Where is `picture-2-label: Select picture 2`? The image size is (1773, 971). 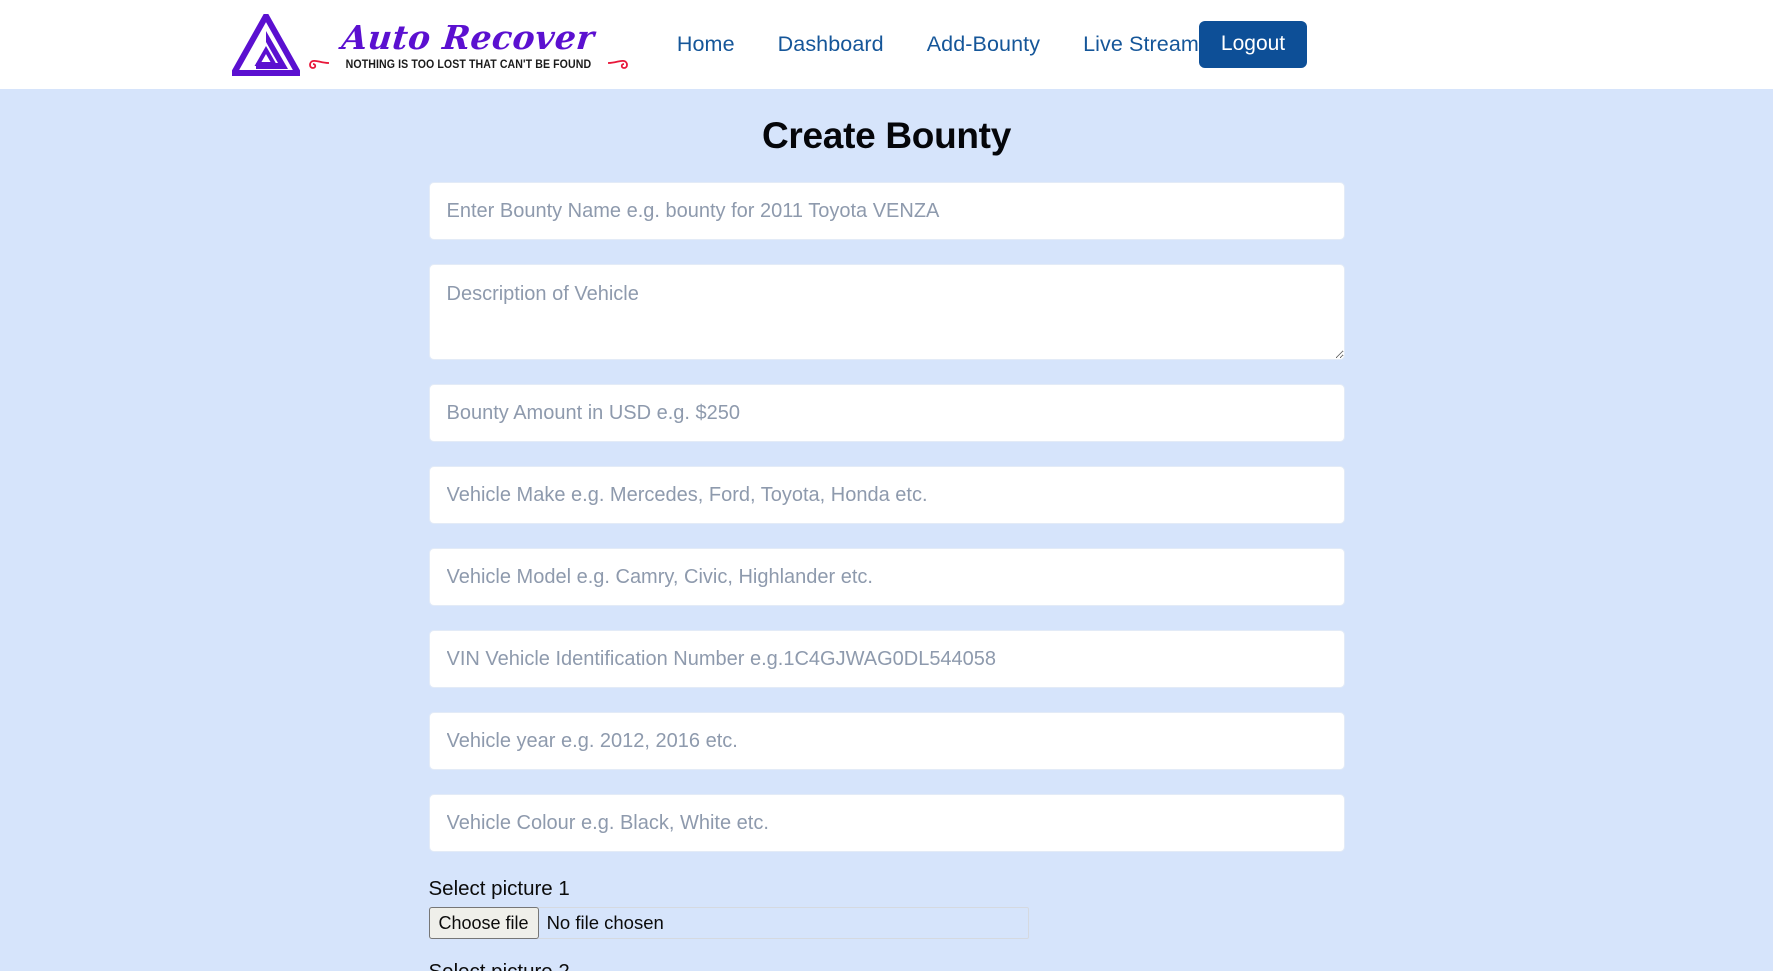
picture-2-label: Select picture 2 is located at coordinates (887, 965).